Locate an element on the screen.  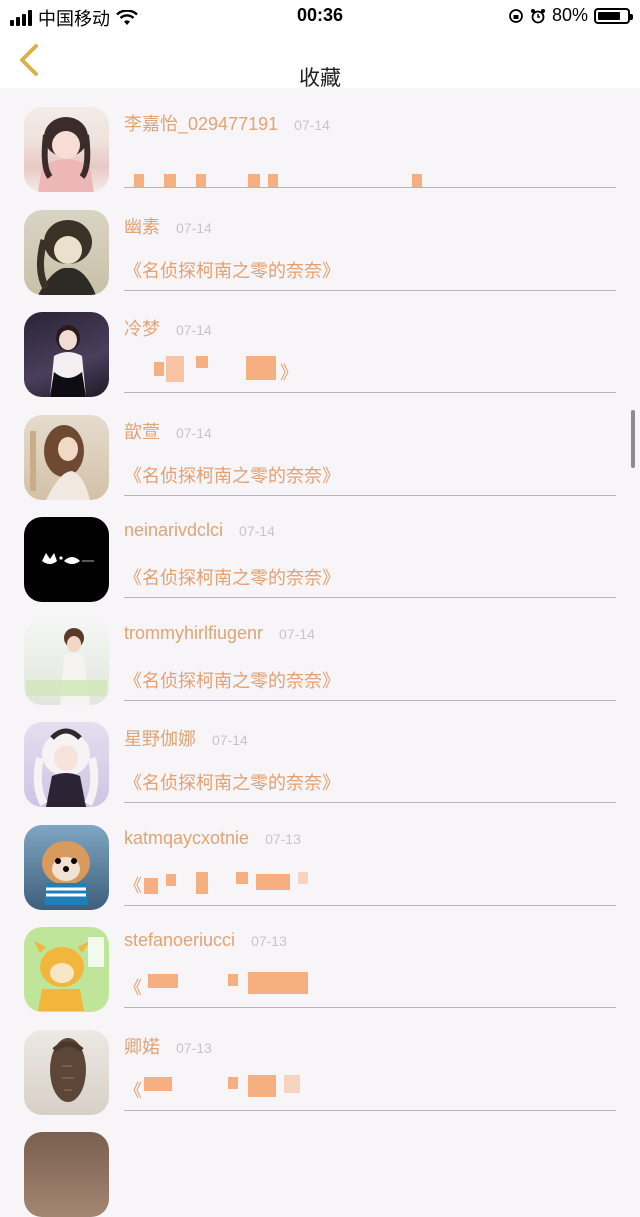
list-item: stefanoeriucci 07-13 《 is located at coordinates (320, 960).